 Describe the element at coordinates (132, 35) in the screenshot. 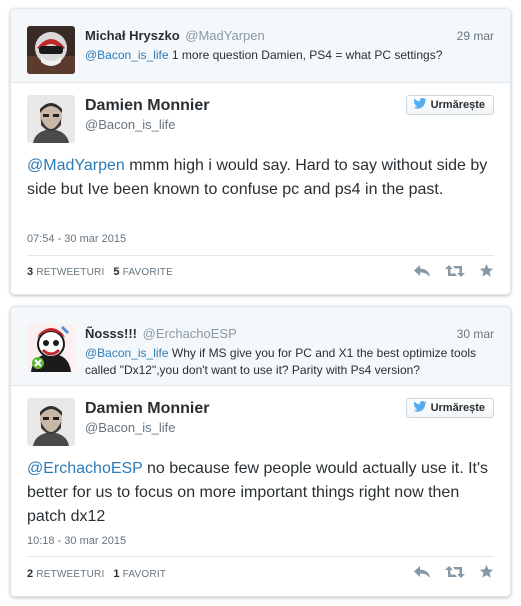

I see `reply-author-name: Michał Hryszko` at that location.